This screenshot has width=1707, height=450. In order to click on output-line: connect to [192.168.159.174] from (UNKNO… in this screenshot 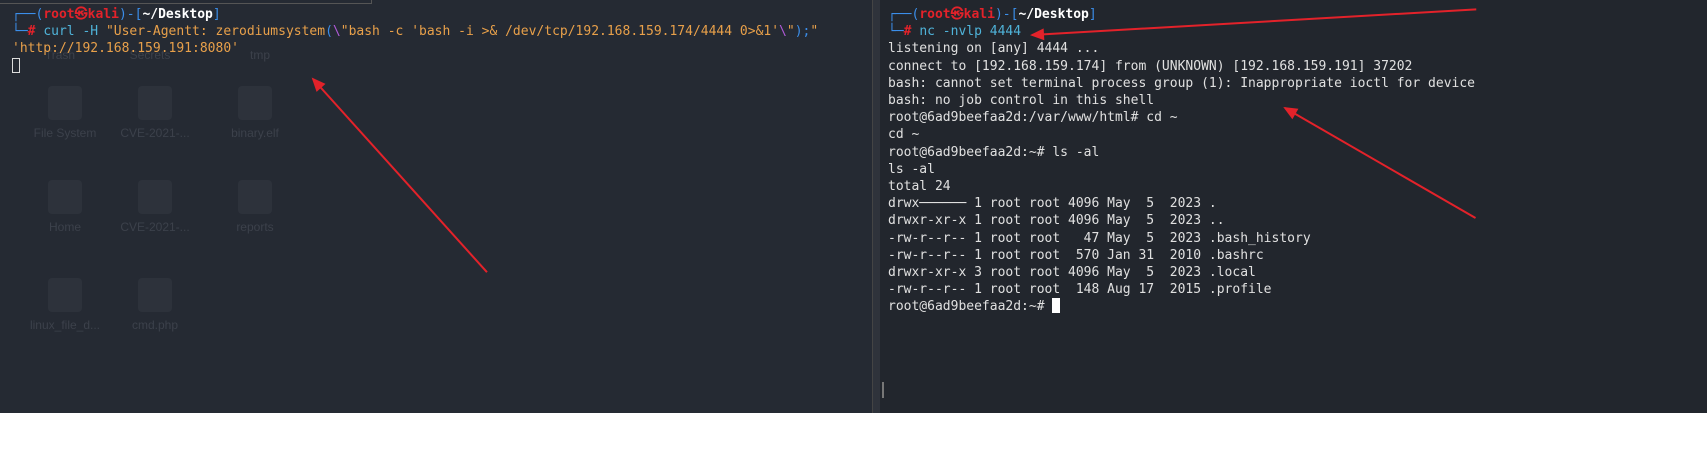, I will do `click(1150, 66)`.